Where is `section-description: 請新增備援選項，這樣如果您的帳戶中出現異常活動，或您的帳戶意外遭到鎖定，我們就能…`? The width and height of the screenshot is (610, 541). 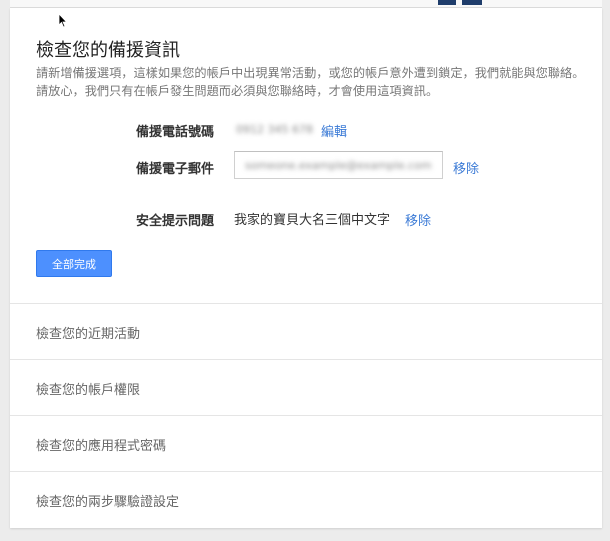
section-description: 請新增備援選項，這樣如果您的帳戶中出現異常活動，或您的帳戶意外遭到鎖定，我們就能… is located at coordinates (310, 82).